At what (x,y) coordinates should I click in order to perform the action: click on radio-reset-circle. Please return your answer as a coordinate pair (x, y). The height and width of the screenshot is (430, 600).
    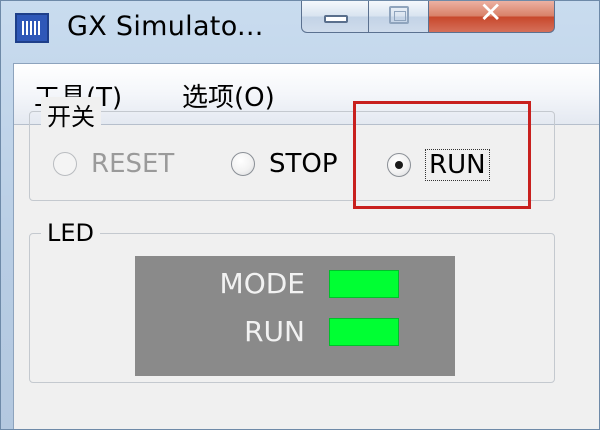
    Looking at the image, I should click on (65, 164).